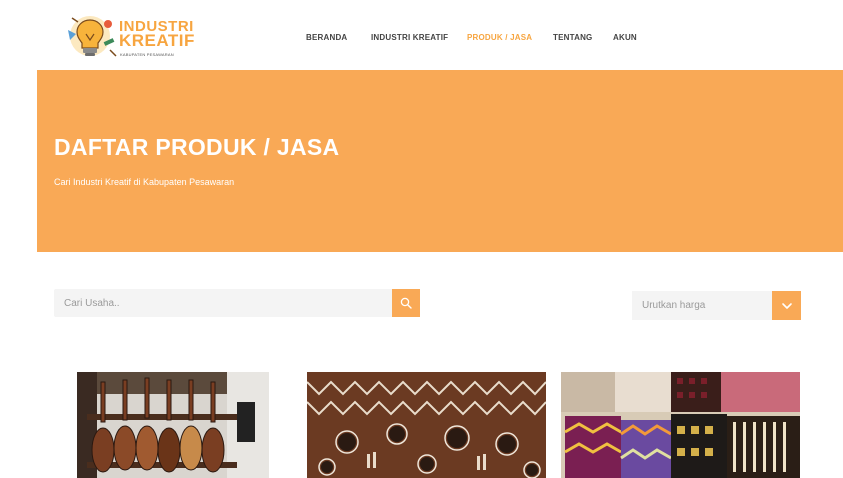 This screenshot has width=843, height=478. Describe the element at coordinates (674, 305) in the screenshot. I see `sort-selected-value: Urutkan harga` at that location.